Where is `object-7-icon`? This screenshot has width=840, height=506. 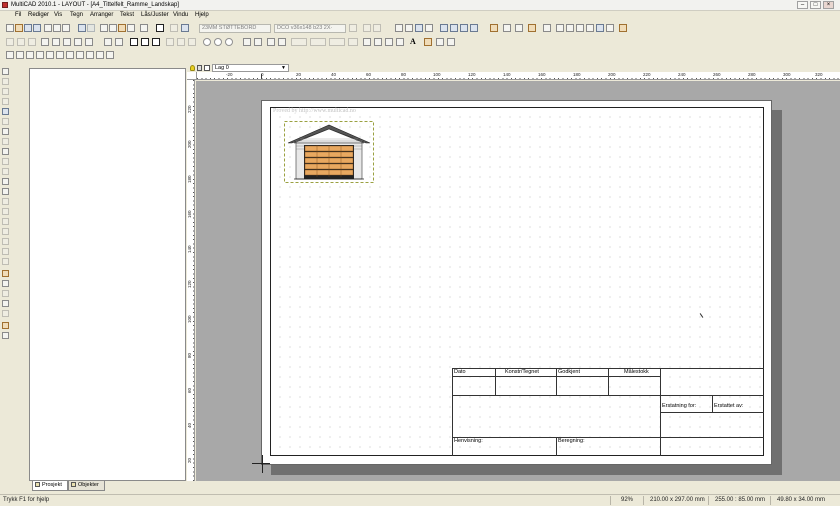
object-7-icon is located at coordinates (70, 55).